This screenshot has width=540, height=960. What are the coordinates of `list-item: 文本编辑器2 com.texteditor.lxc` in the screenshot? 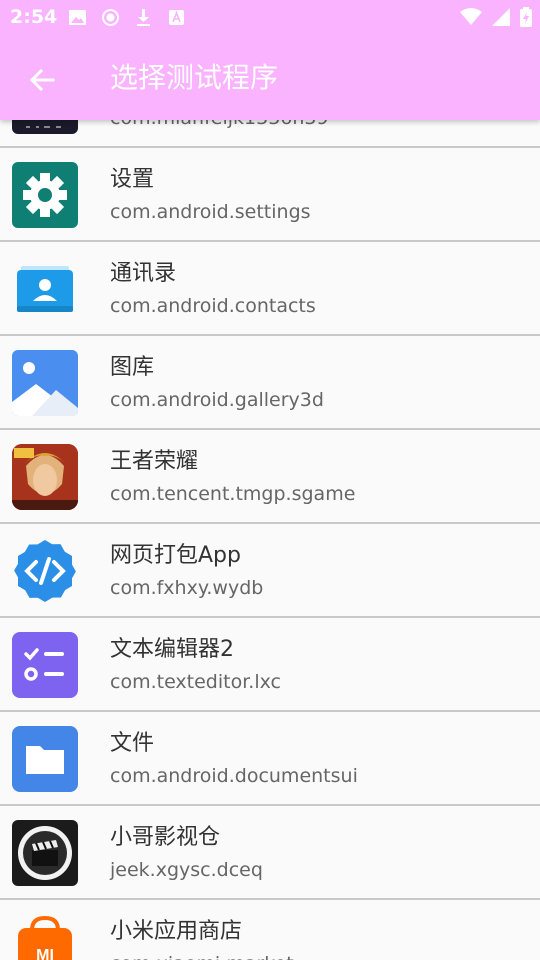 It's located at (270, 665).